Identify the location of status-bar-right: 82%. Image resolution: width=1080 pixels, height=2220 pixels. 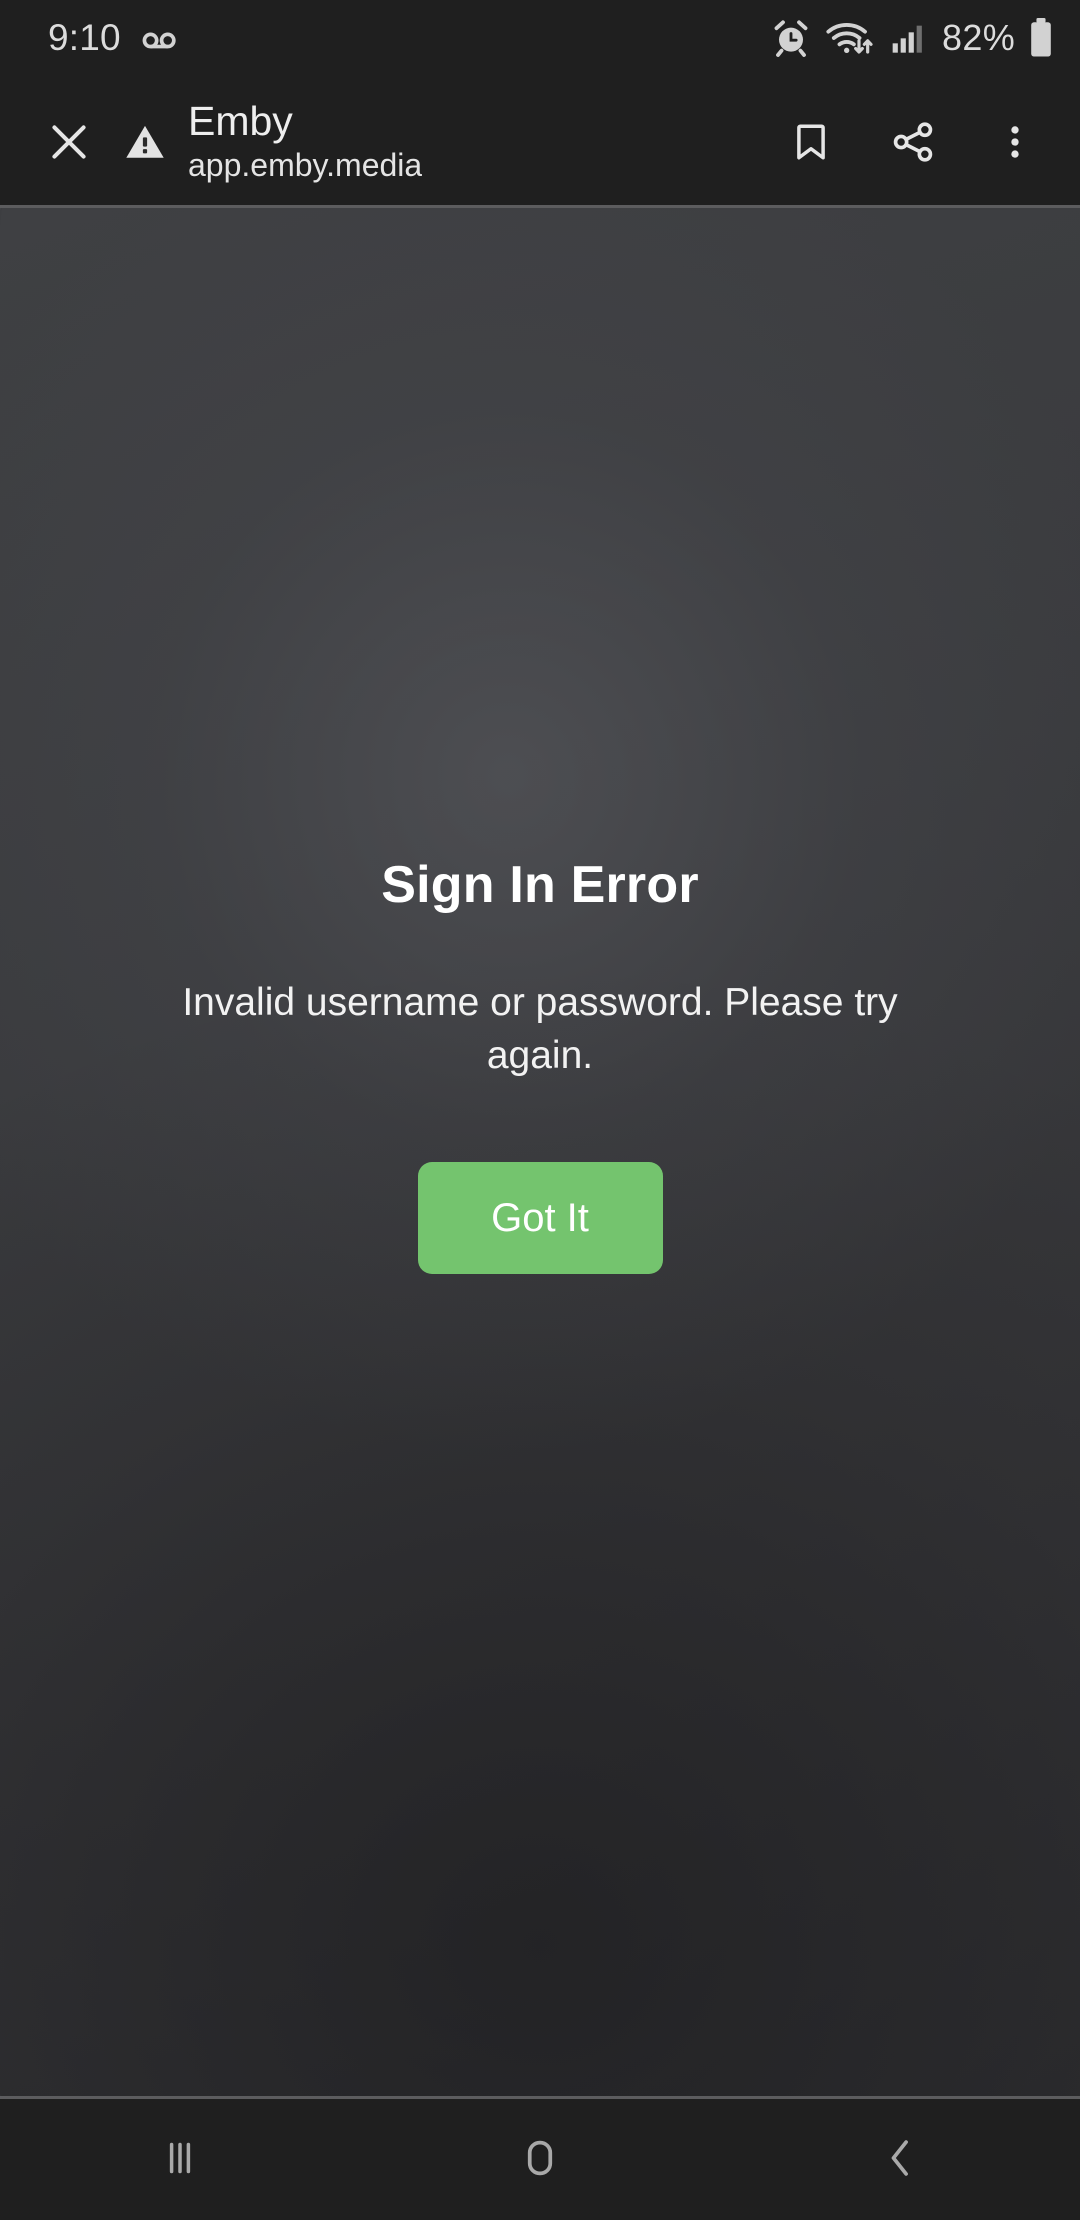
(912, 38).